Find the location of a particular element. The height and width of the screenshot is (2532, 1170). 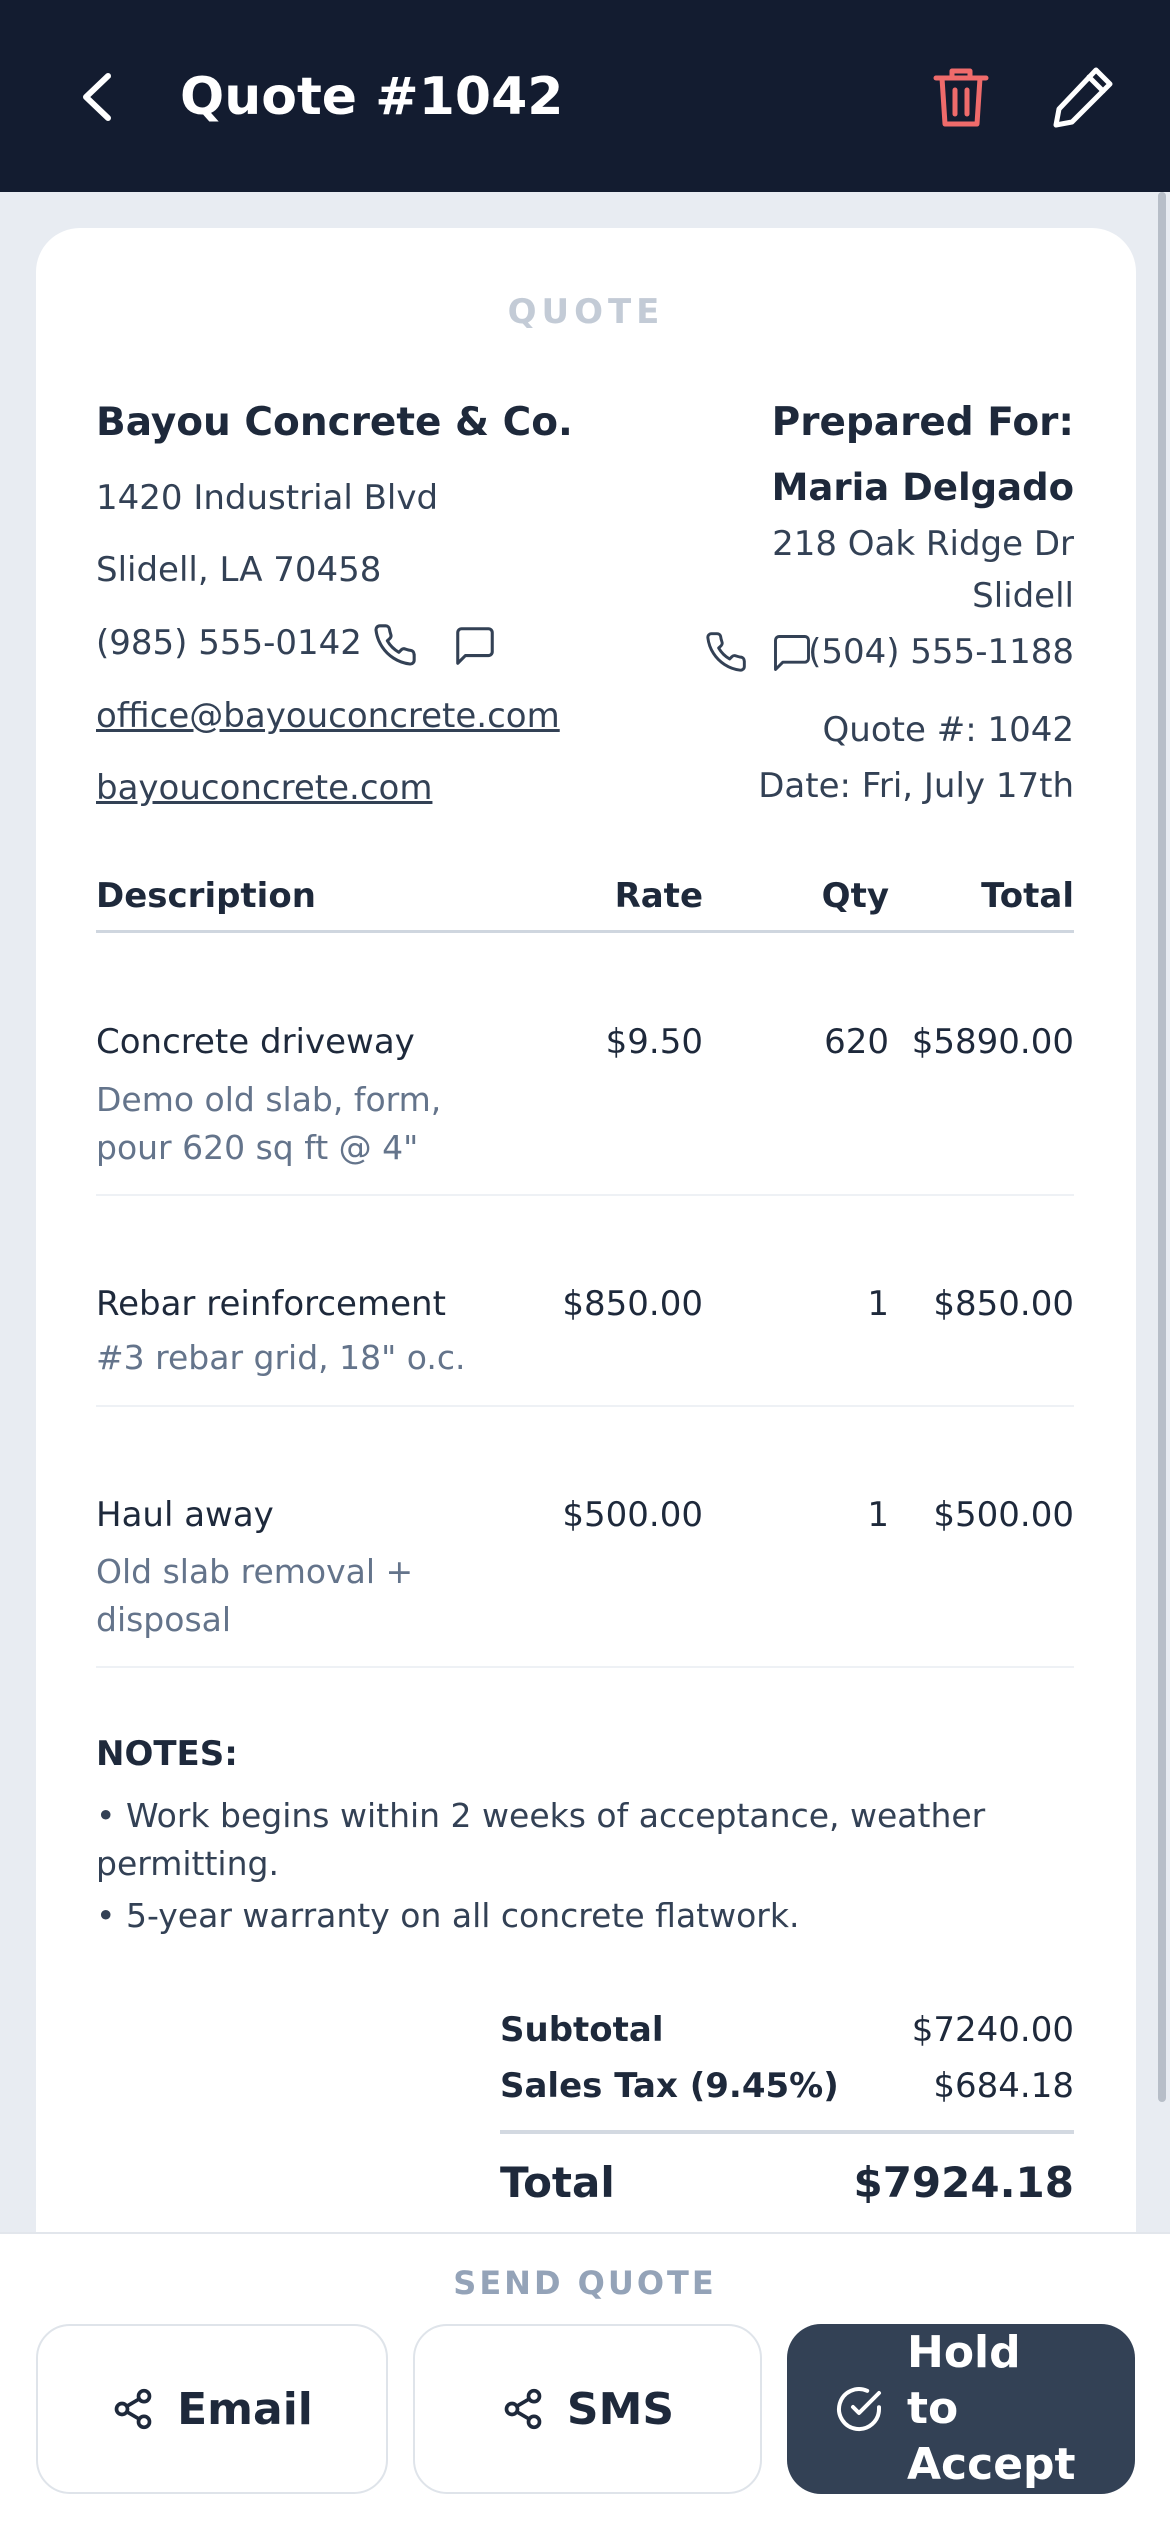

business-phone: (985) 555-0142 is located at coordinates (229, 643).